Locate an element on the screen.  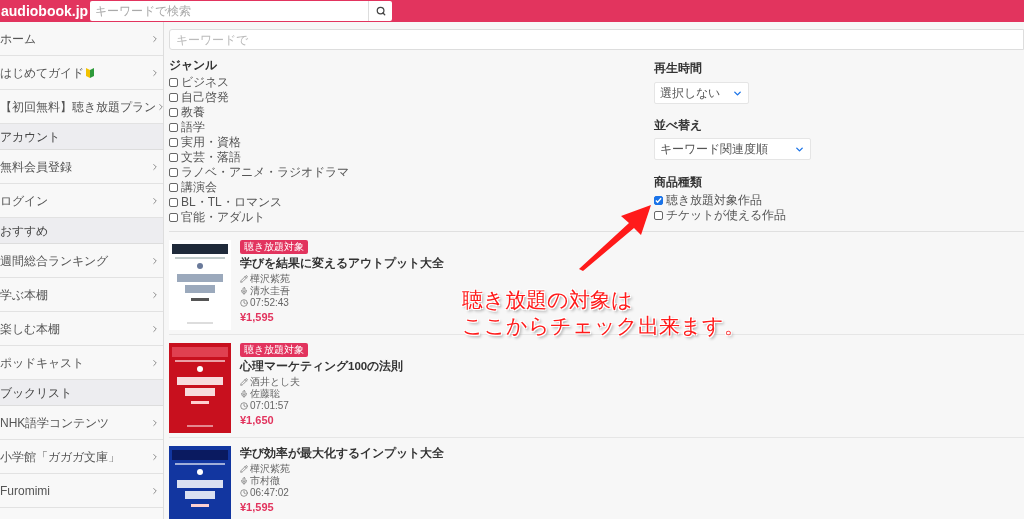
sidebar-item: 楽しむ本棚 is located at coordinates (81, 329).